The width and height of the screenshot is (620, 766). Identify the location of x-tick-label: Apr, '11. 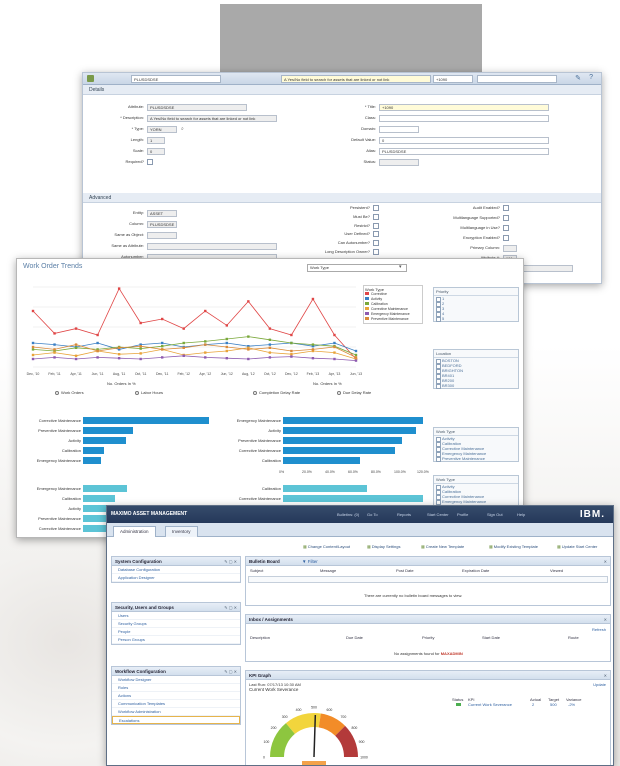
(76, 374).